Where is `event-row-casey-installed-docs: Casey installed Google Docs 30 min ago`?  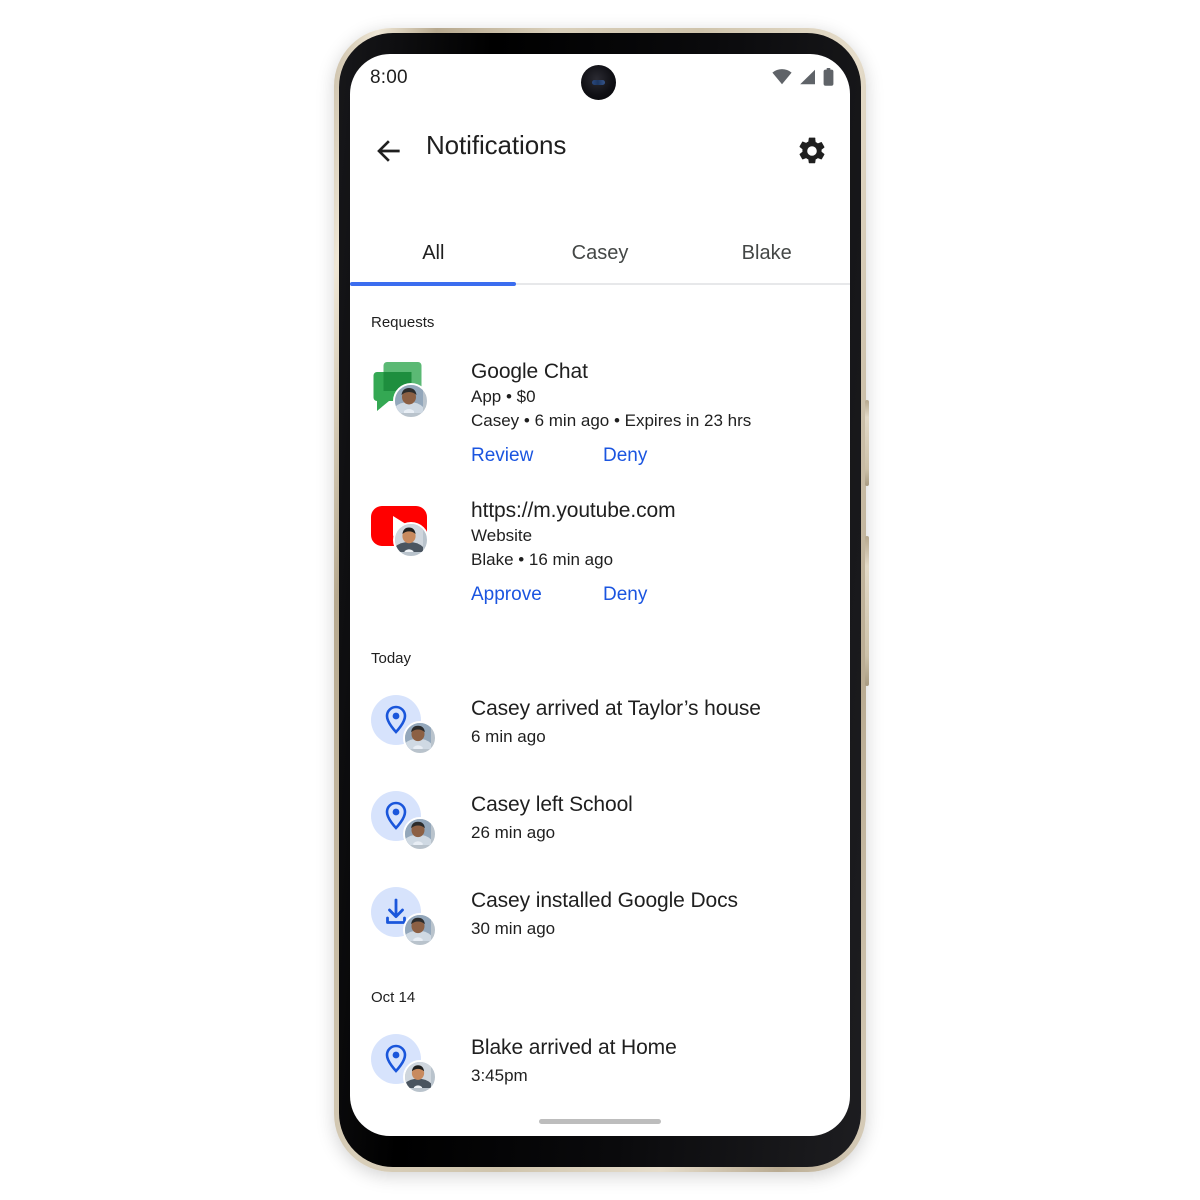
event-row-casey-installed-docs: Casey installed Google Docs 30 min ago is located at coordinates (600, 917).